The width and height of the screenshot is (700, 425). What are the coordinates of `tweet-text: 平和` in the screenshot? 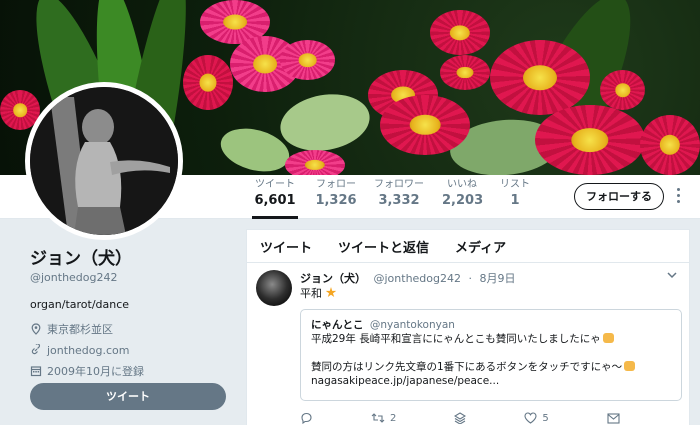 It's located at (318, 293).